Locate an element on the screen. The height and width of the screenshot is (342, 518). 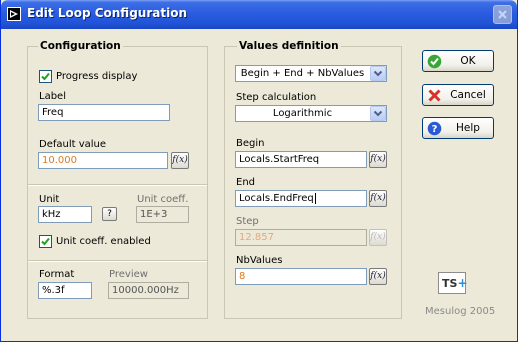
unit-caption: Unit is located at coordinates (49, 199).